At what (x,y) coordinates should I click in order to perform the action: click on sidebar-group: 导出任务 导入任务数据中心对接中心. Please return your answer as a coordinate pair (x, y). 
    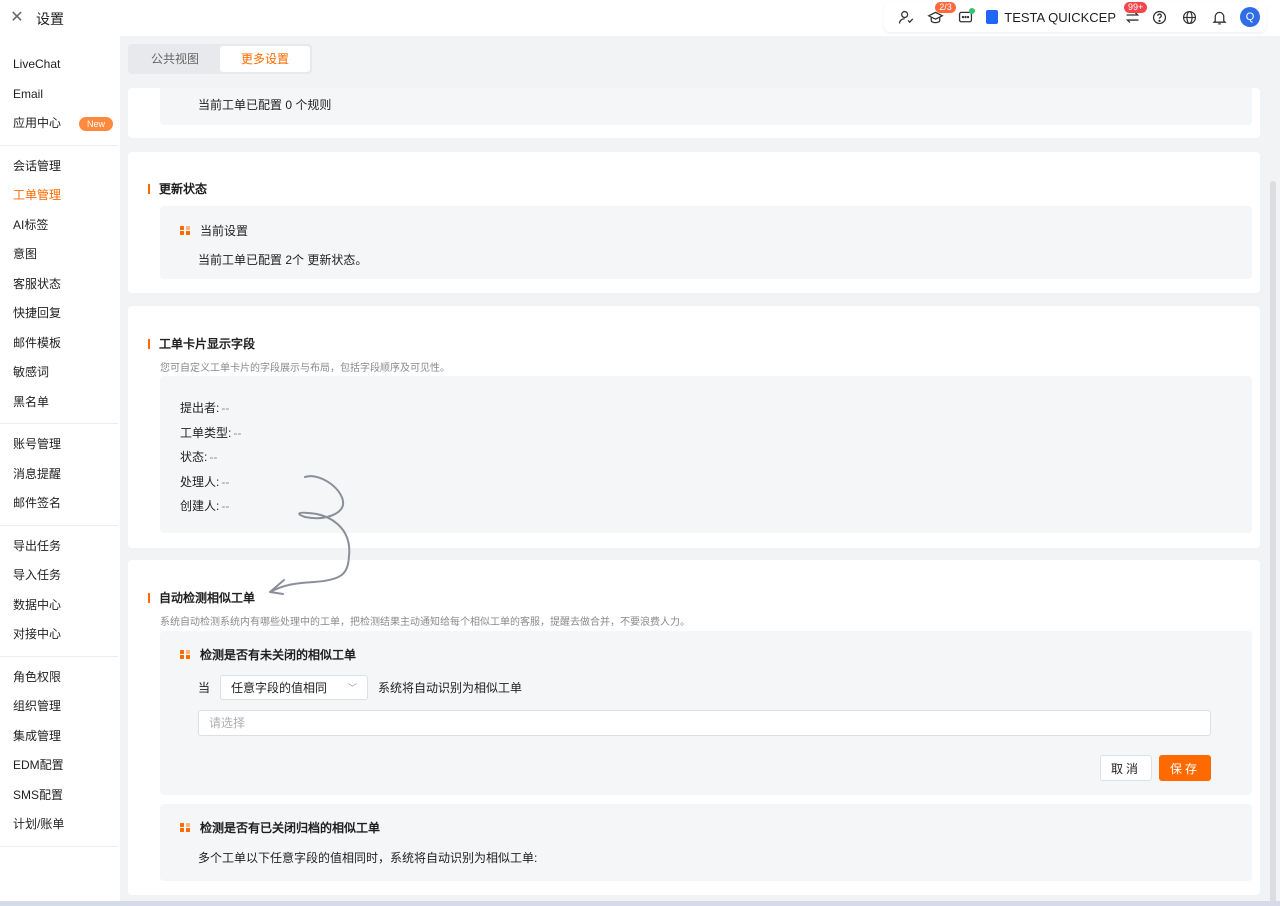
    Looking at the image, I should click on (59, 591).